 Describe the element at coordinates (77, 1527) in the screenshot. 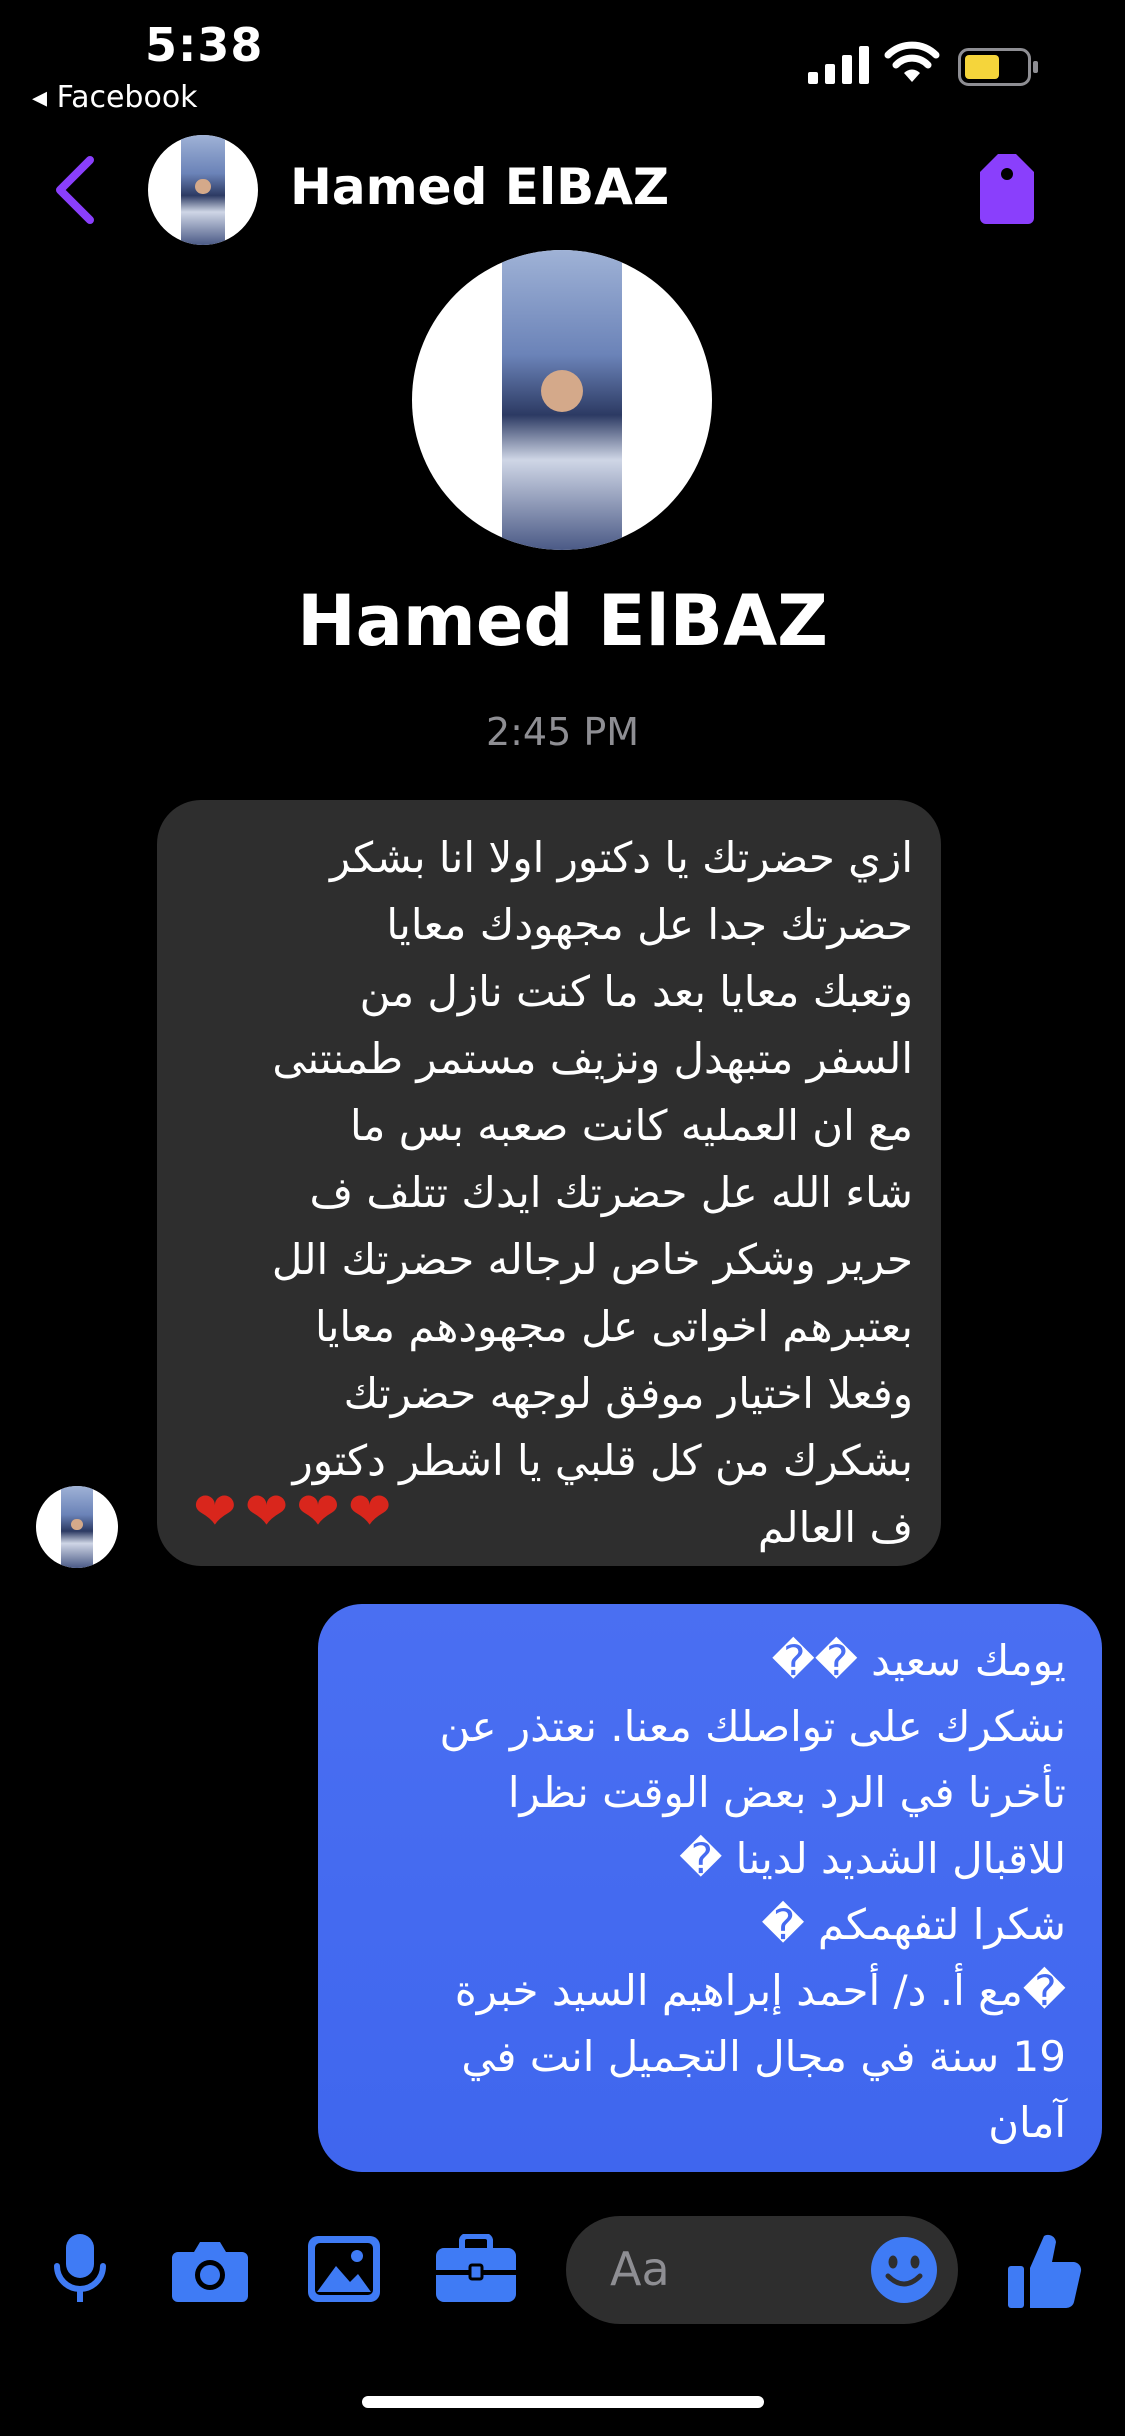

I see `sender-avatar` at that location.